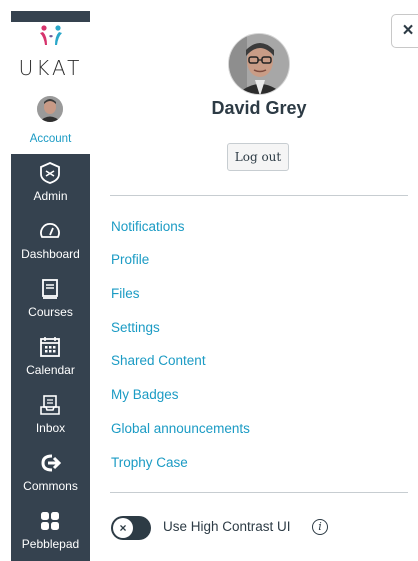 This screenshot has width=418, height=561. Describe the element at coordinates (320, 527) in the screenshot. I see `info-icon: i` at that location.